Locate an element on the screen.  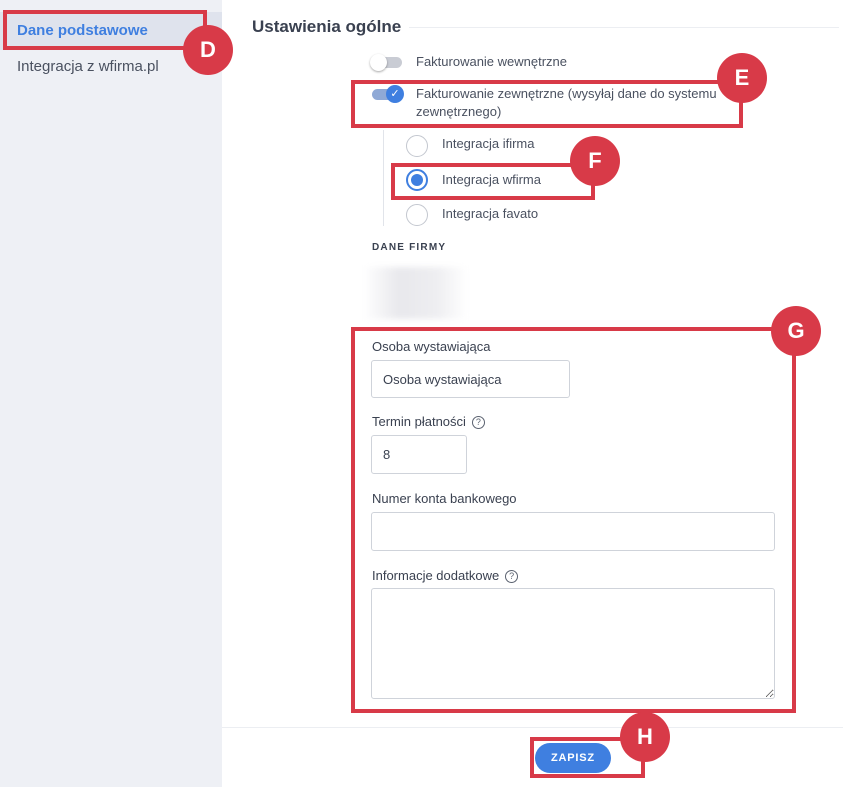
section-heading-dane-firmy: DANE FIRMY is located at coordinates (409, 247).